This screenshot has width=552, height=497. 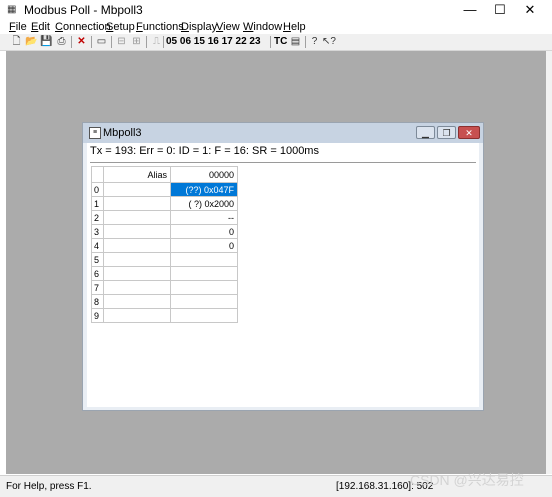 What do you see at coordinates (500, 10) in the screenshot?
I see `maximize-button: ☐` at bounding box center [500, 10].